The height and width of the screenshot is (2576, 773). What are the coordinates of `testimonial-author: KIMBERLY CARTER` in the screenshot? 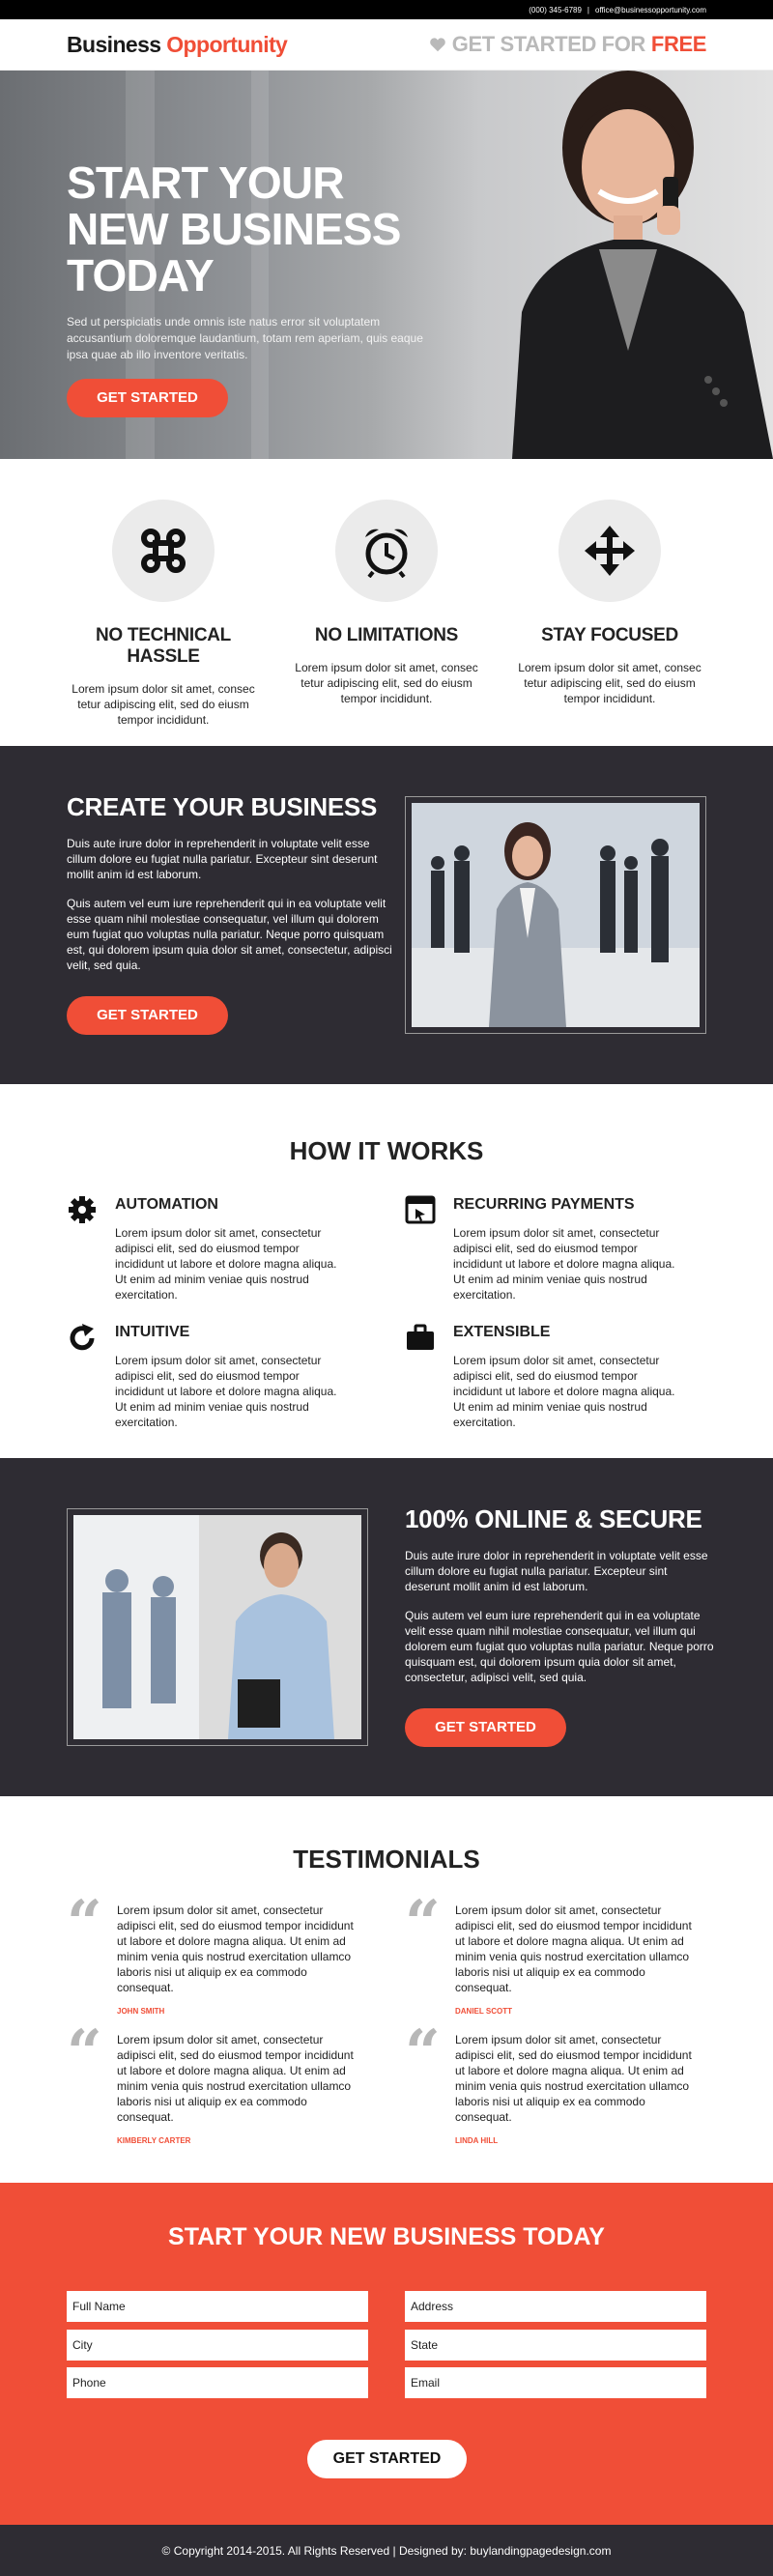 It's located at (154, 2140).